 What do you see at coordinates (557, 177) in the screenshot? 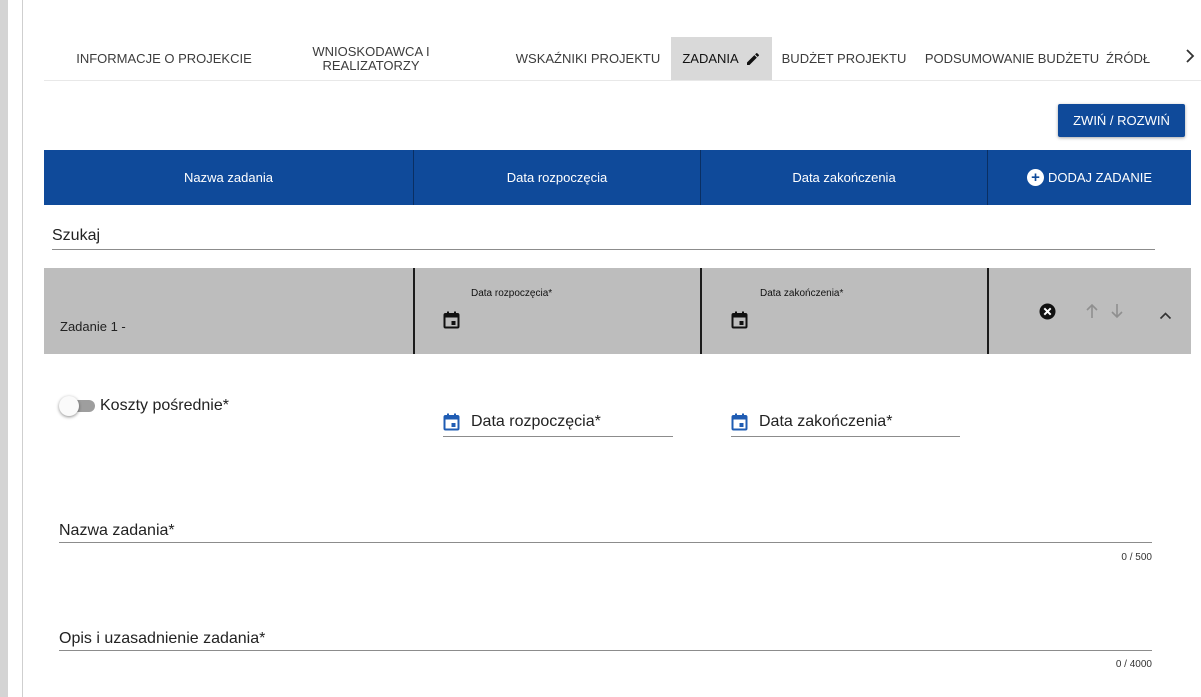
I see `column-header-start-date: Data rozpoczęcia` at bounding box center [557, 177].